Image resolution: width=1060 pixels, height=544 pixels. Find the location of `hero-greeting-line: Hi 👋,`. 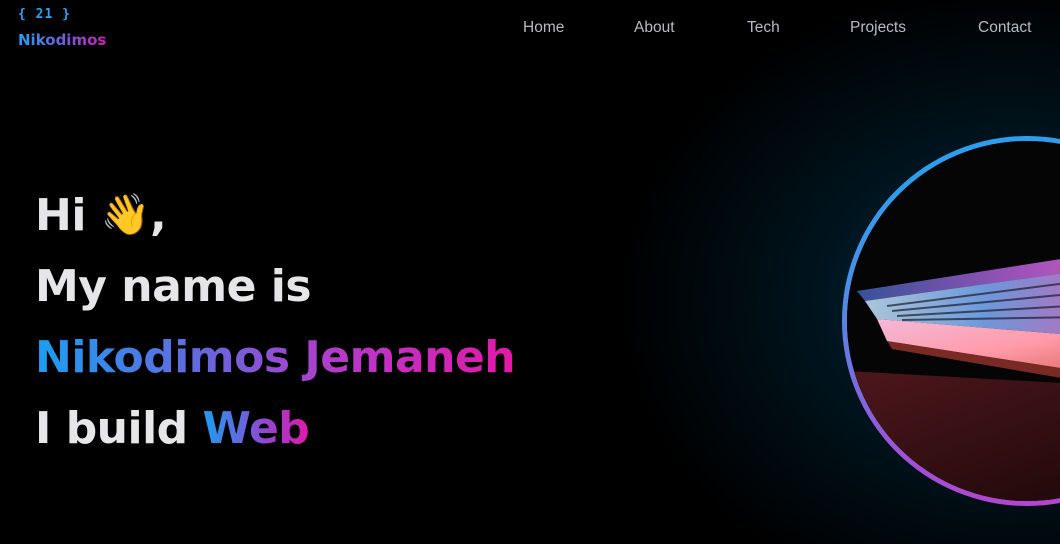

hero-greeting-line: Hi 👋, is located at coordinates (275, 215).